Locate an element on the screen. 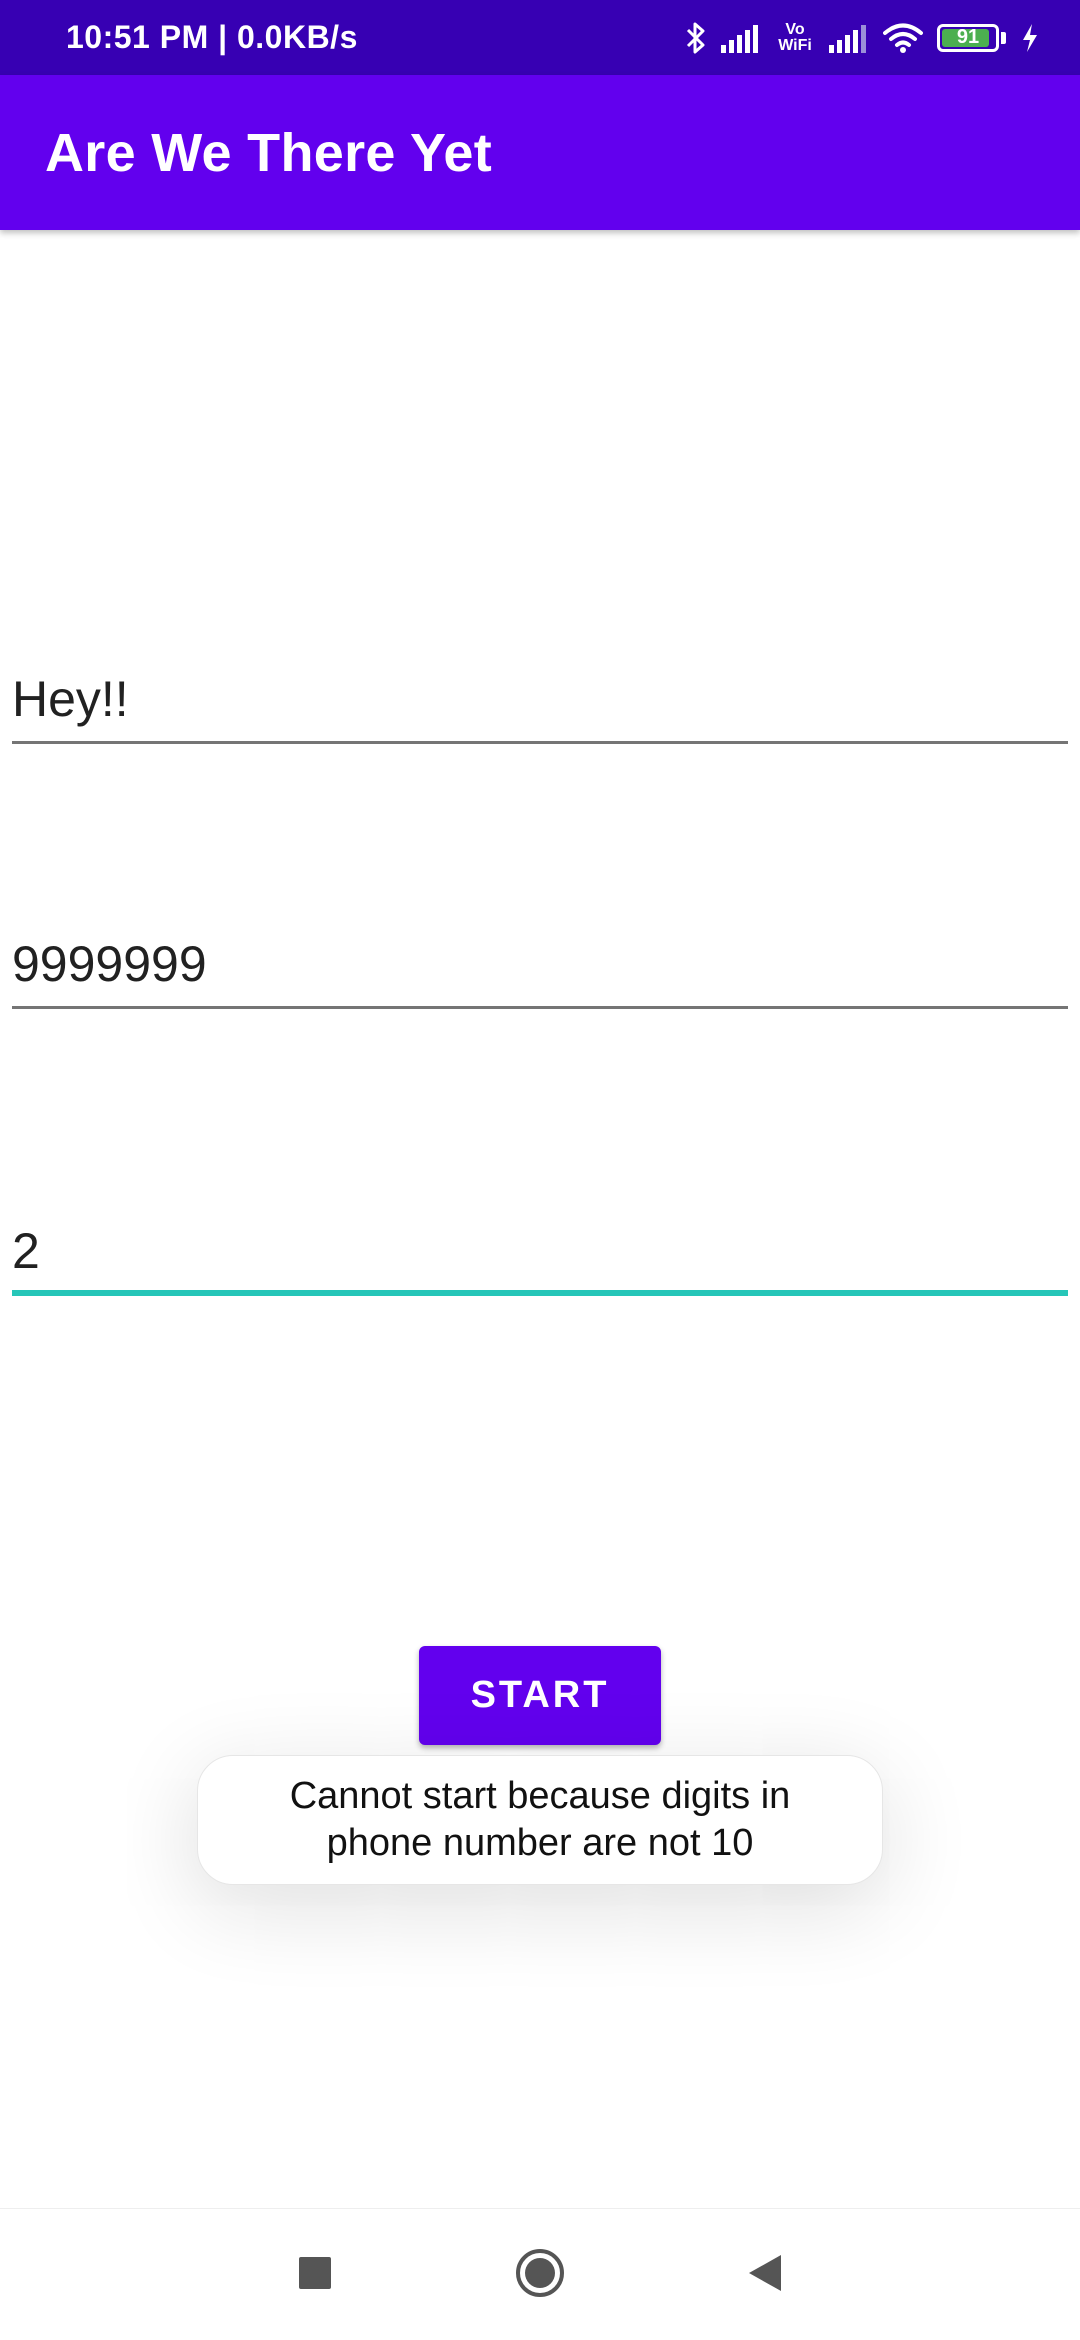 Image resolution: width=1080 pixels, height=2340 pixels. status-icons: Vo WiFi 91 is located at coordinates (862, 37).